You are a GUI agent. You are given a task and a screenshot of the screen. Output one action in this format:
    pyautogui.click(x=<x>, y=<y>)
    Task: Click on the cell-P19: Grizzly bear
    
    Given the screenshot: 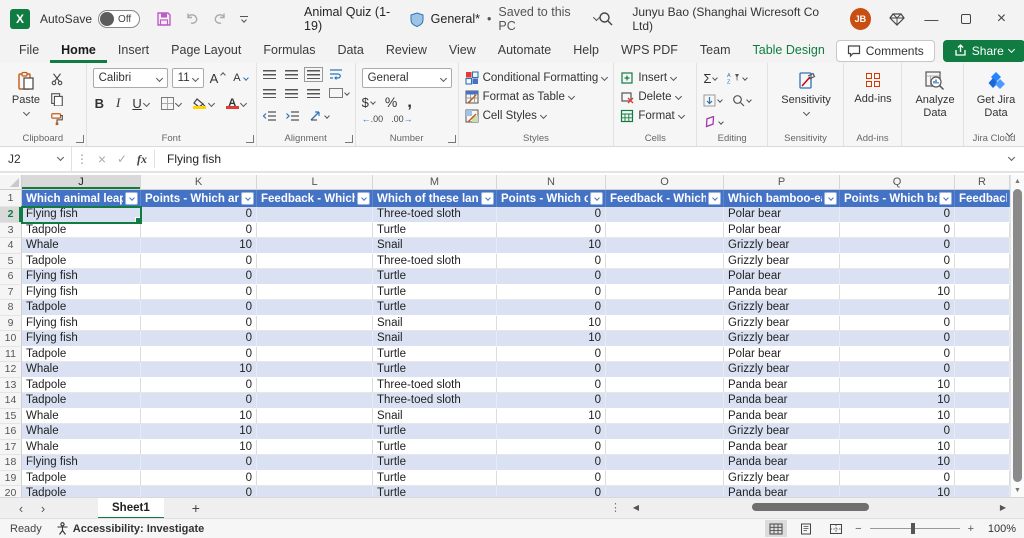 What is the action you would take?
    pyautogui.click(x=782, y=478)
    